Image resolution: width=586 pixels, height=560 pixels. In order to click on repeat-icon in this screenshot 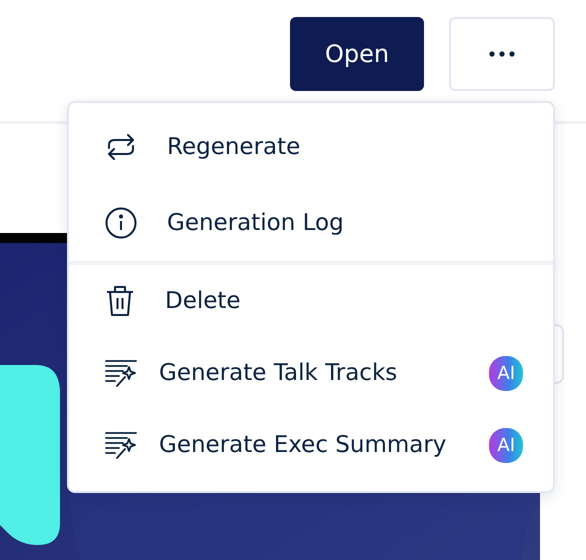, I will do `click(121, 147)`.